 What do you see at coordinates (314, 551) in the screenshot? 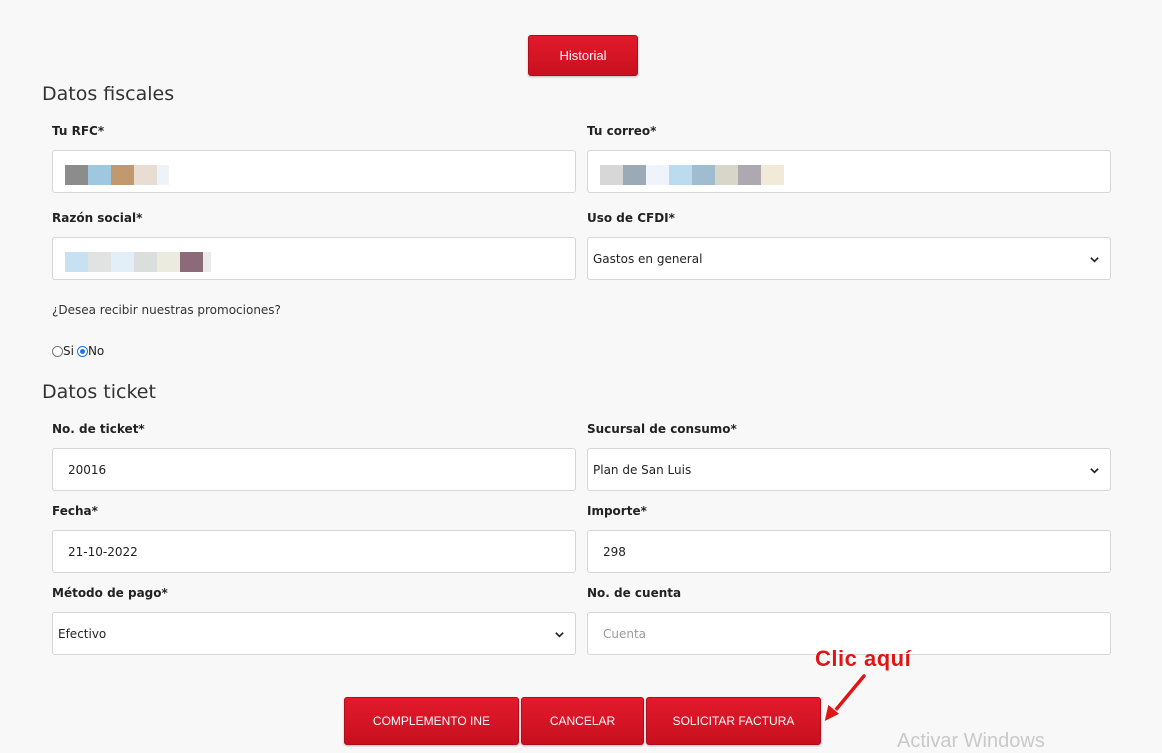
I see `fecha-input: 21-10-2022` at bounding box center [314, 551].